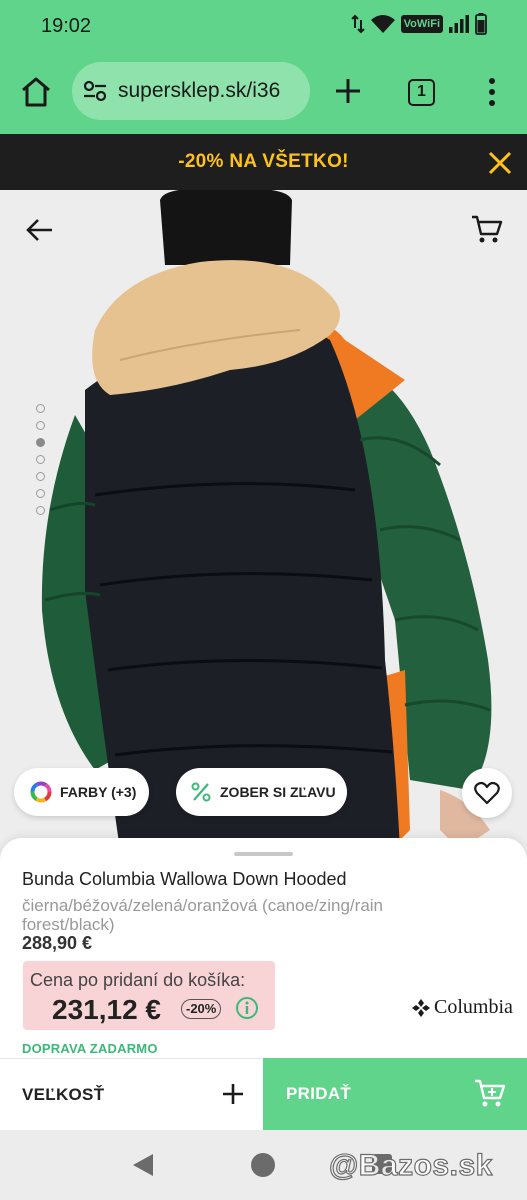 The image size is (527, 1200). Describe the element at coordinates (63, 1094) in the screenshot. I see `size-label: VEĽKOSŤ` at that location.